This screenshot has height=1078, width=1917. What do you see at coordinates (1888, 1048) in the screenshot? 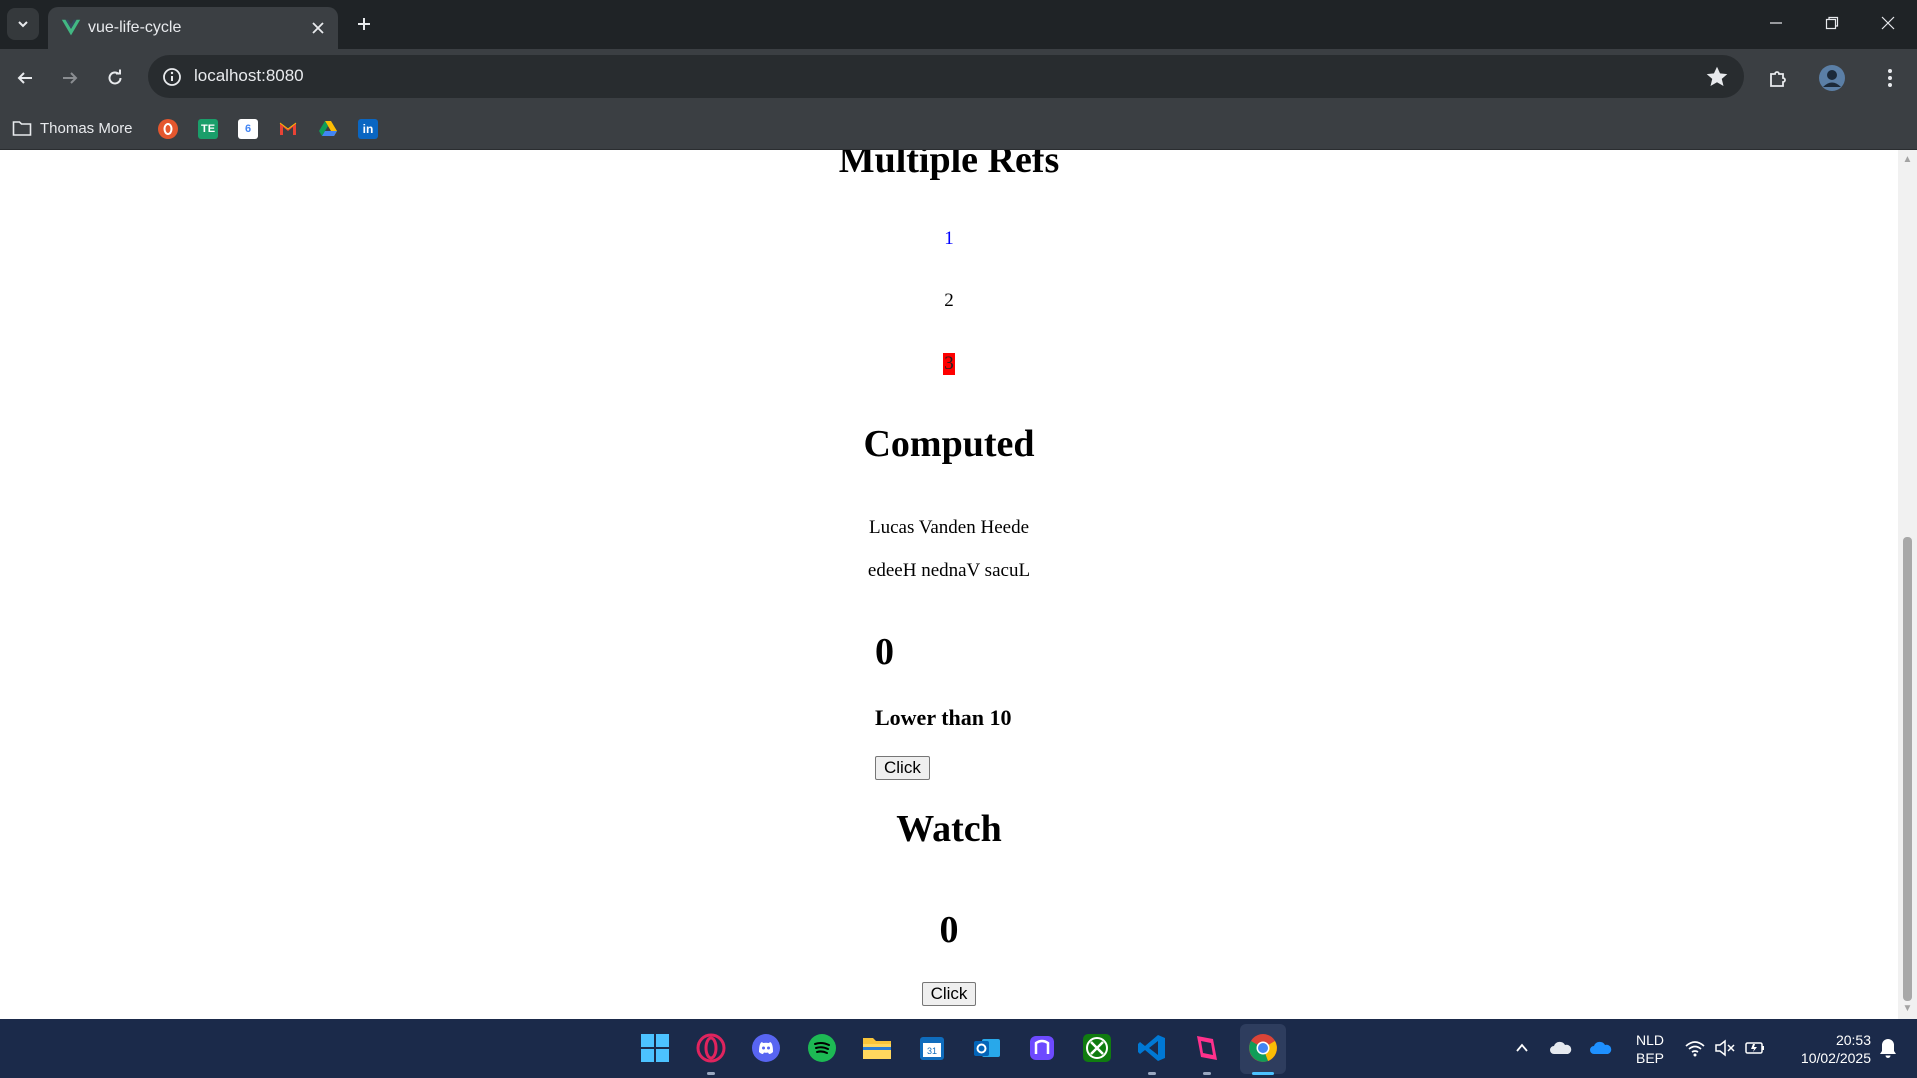
I see `notifications-bell-icon` at bounding box center [1888, 1048].